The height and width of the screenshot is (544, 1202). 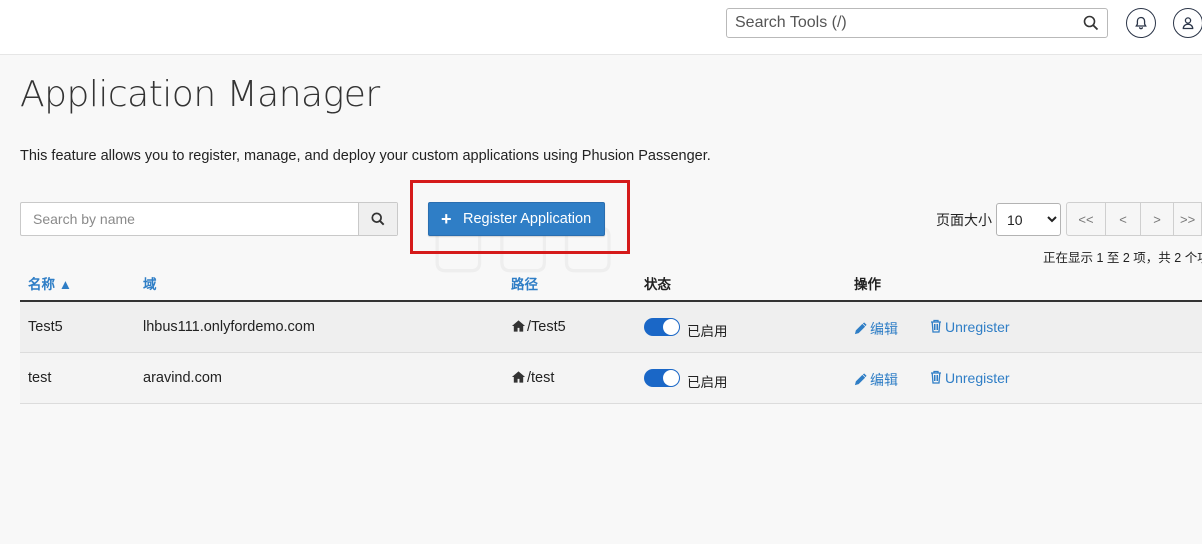 I want to click on register-application-label: Register Application, so click(x=527, y=219).